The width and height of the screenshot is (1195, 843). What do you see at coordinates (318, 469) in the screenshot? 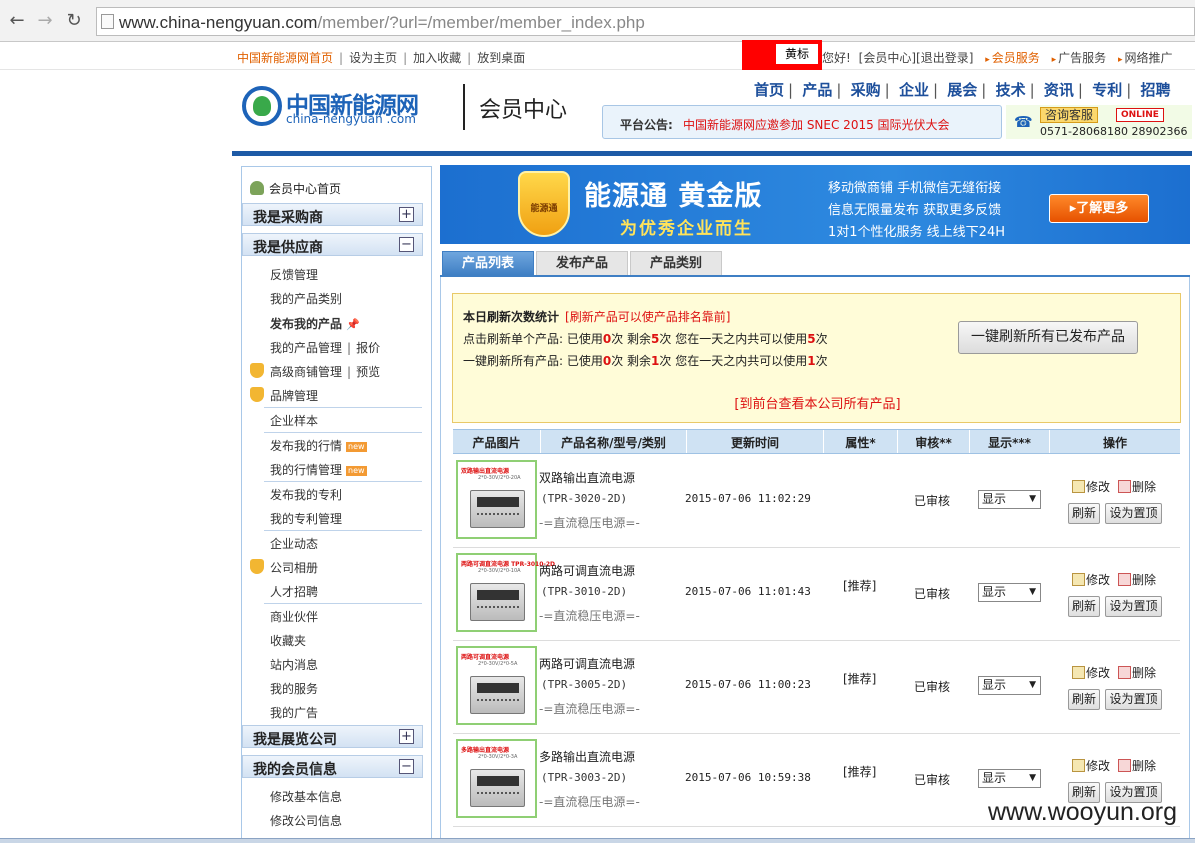
I see `sidebar-item-market-manage: 我的行情管理 new` at bounding box center [318, 469].